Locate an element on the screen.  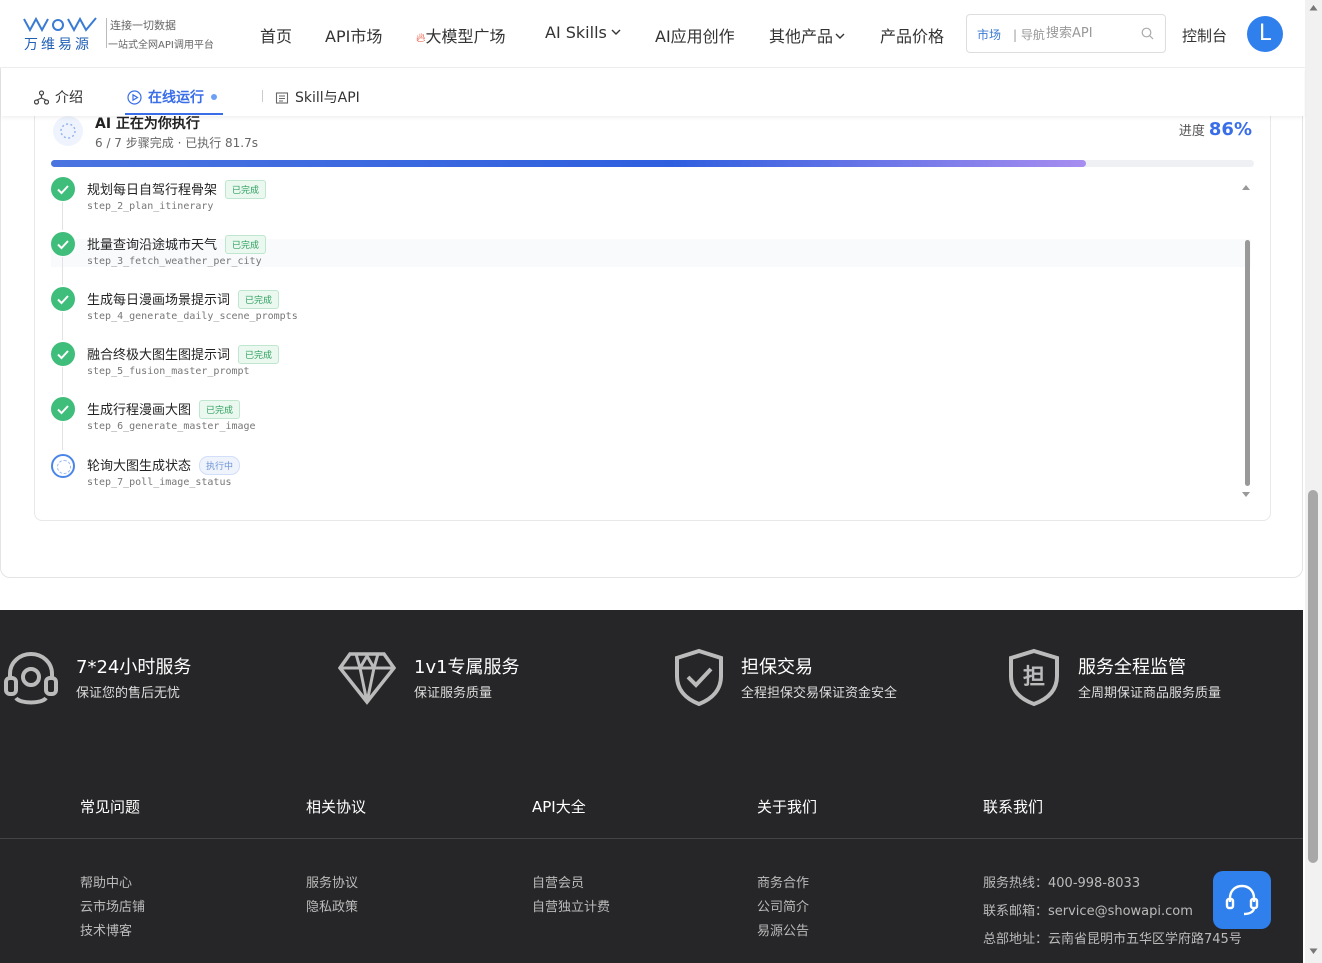
step-name: 规划每日自驾行程骨架 已完成 is located at coordinates (177, 189).